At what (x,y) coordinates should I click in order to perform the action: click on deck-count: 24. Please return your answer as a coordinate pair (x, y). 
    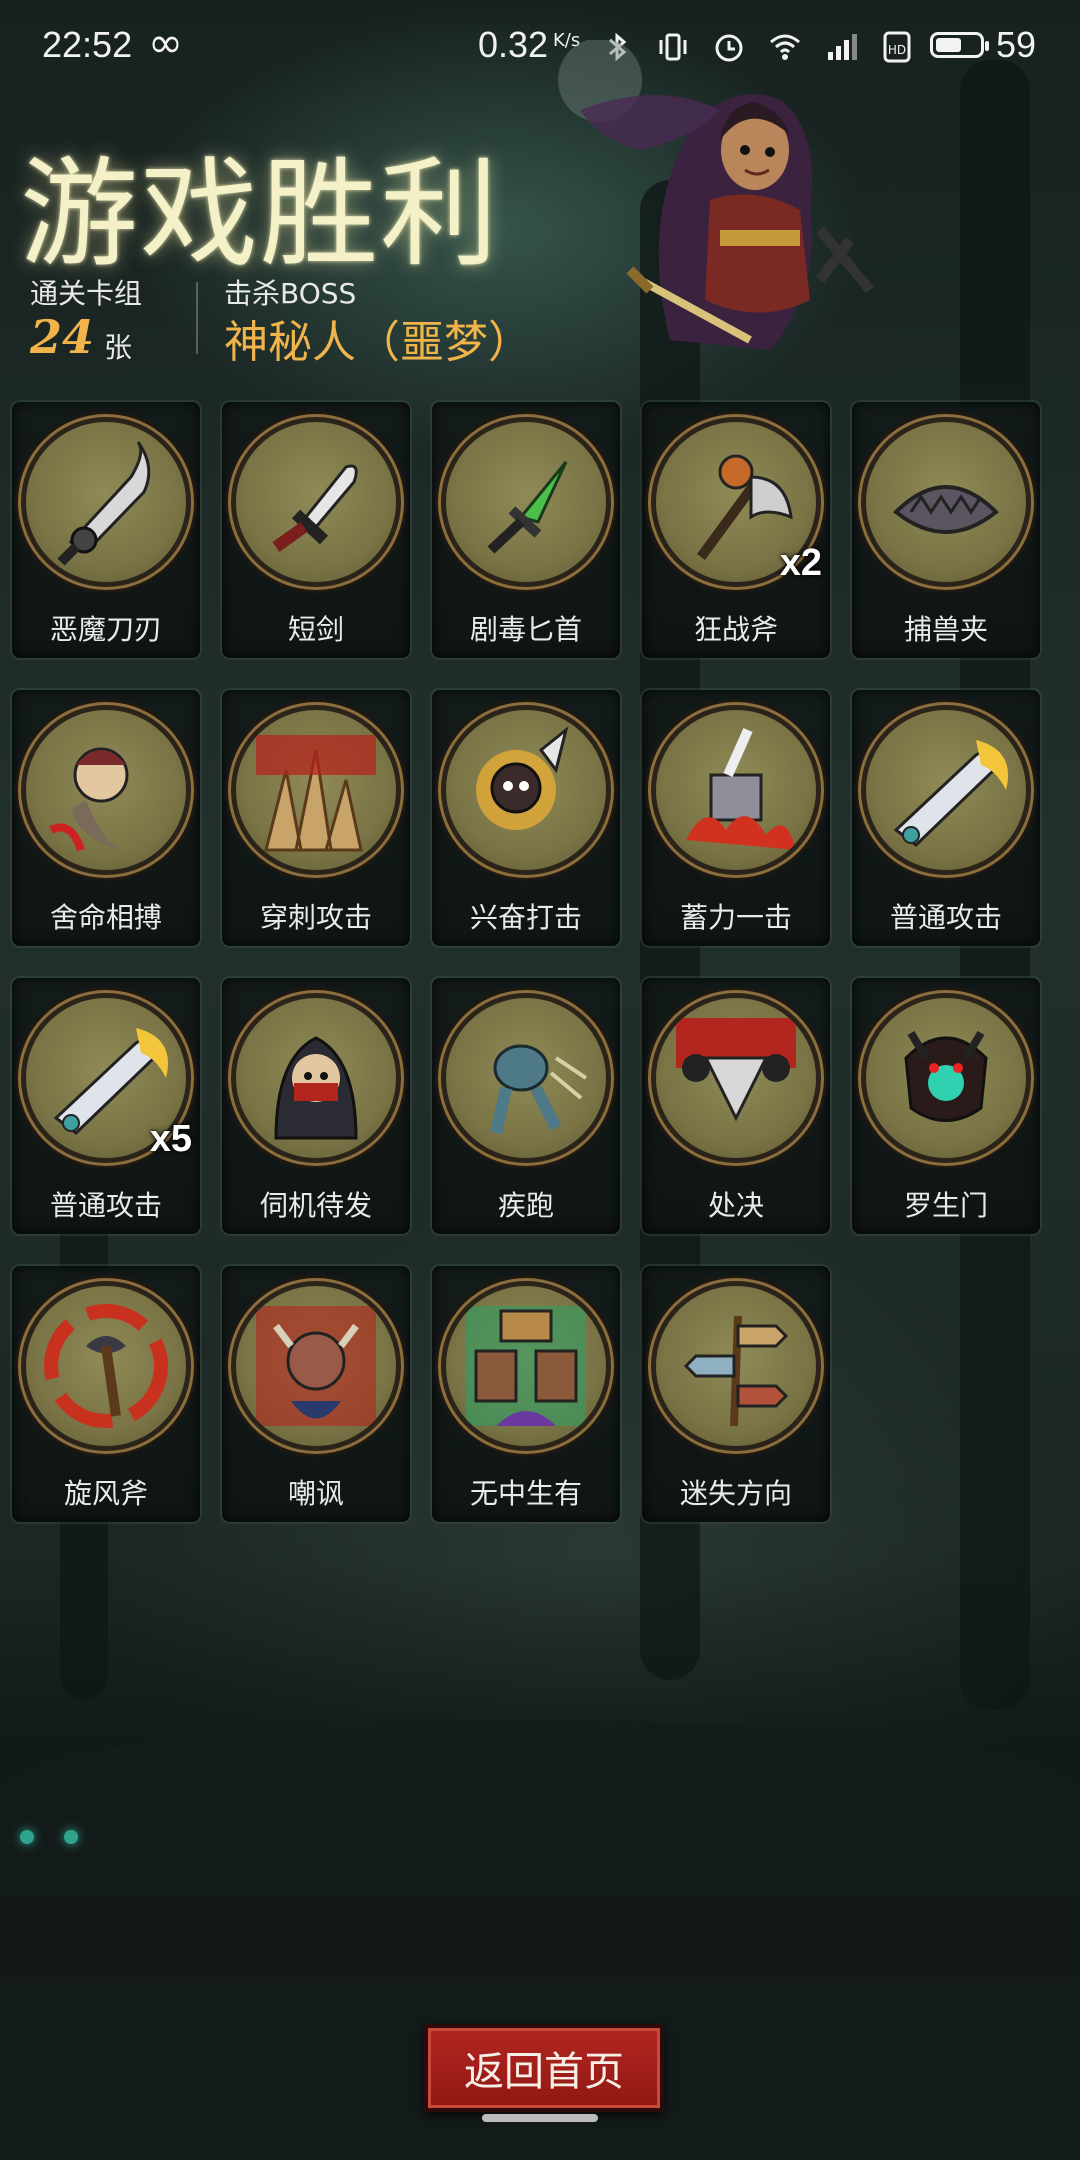
    Looking at the image, I should click on (62, 337).